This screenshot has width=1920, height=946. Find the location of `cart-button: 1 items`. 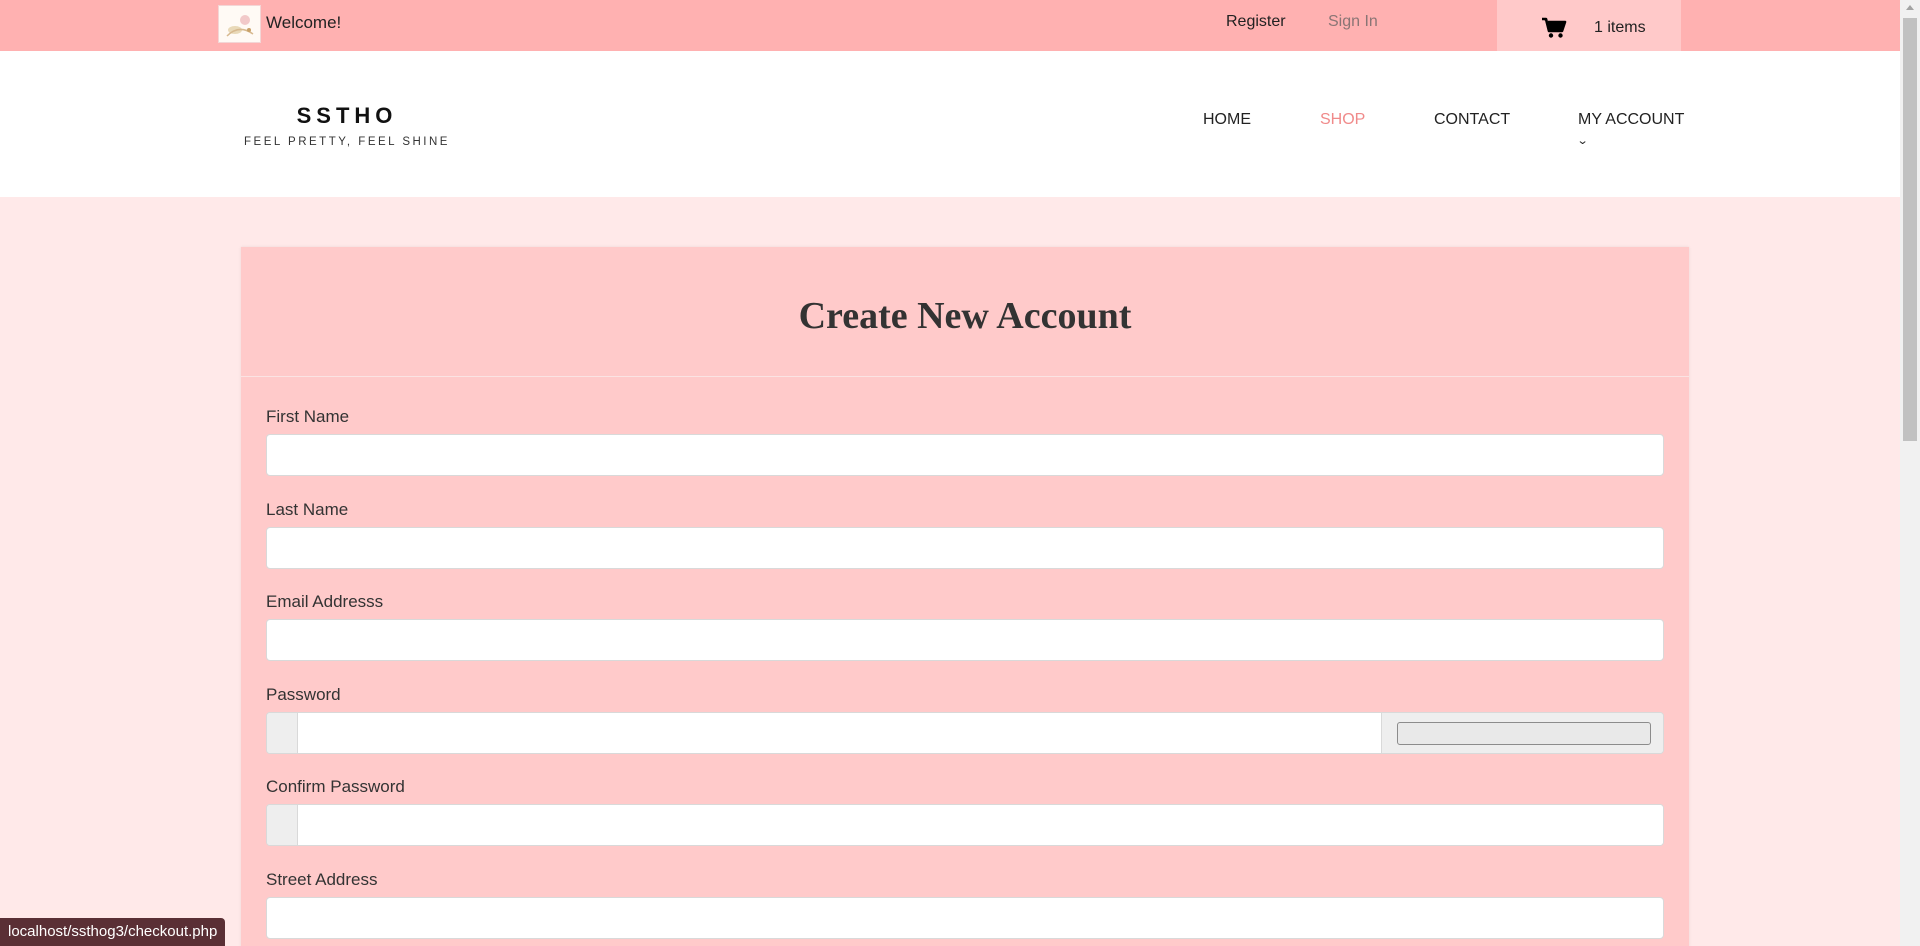

cart-button: 1 items is located at coordinates (1589, 25).